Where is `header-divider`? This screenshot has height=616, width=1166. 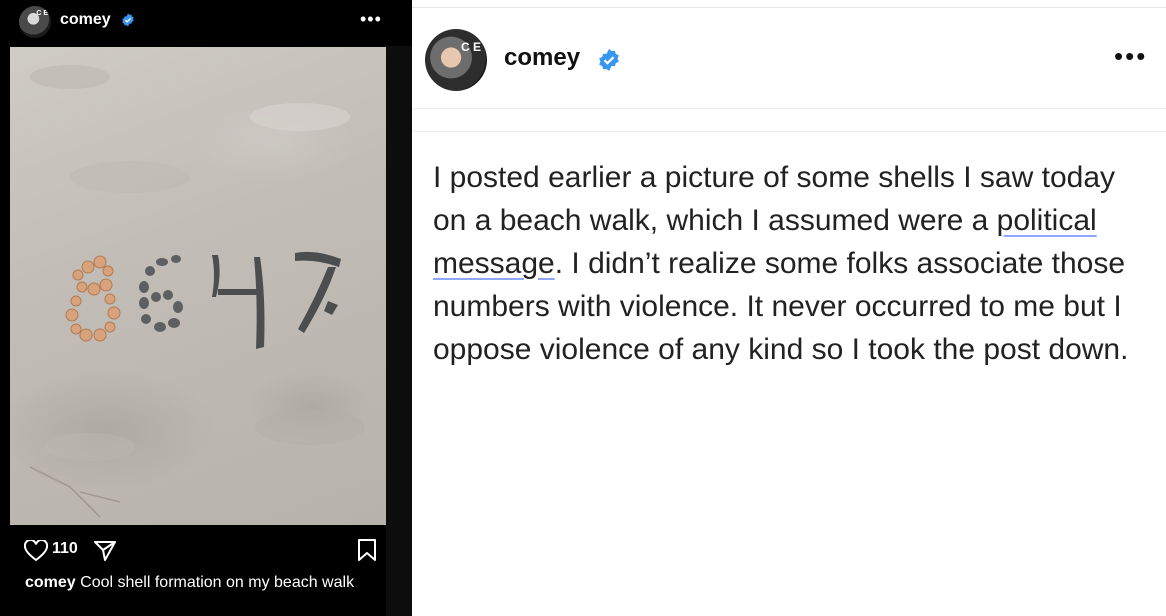 header-divider is located at coordinates (789, 108).